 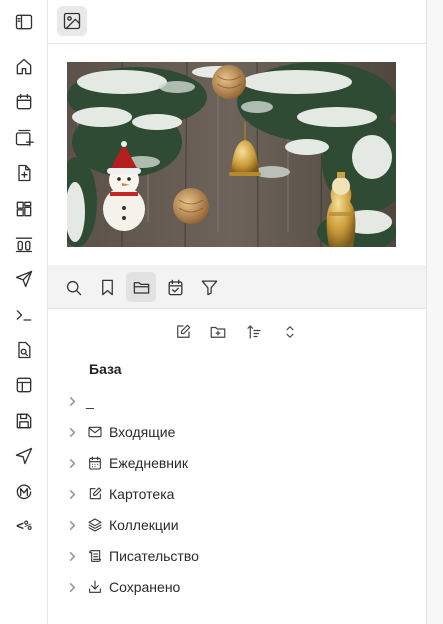 What do you see at coordinates (234, 494) in the screenshot?
I see `tree-folder-cards: Картотека` at bounding box center [234, 494].